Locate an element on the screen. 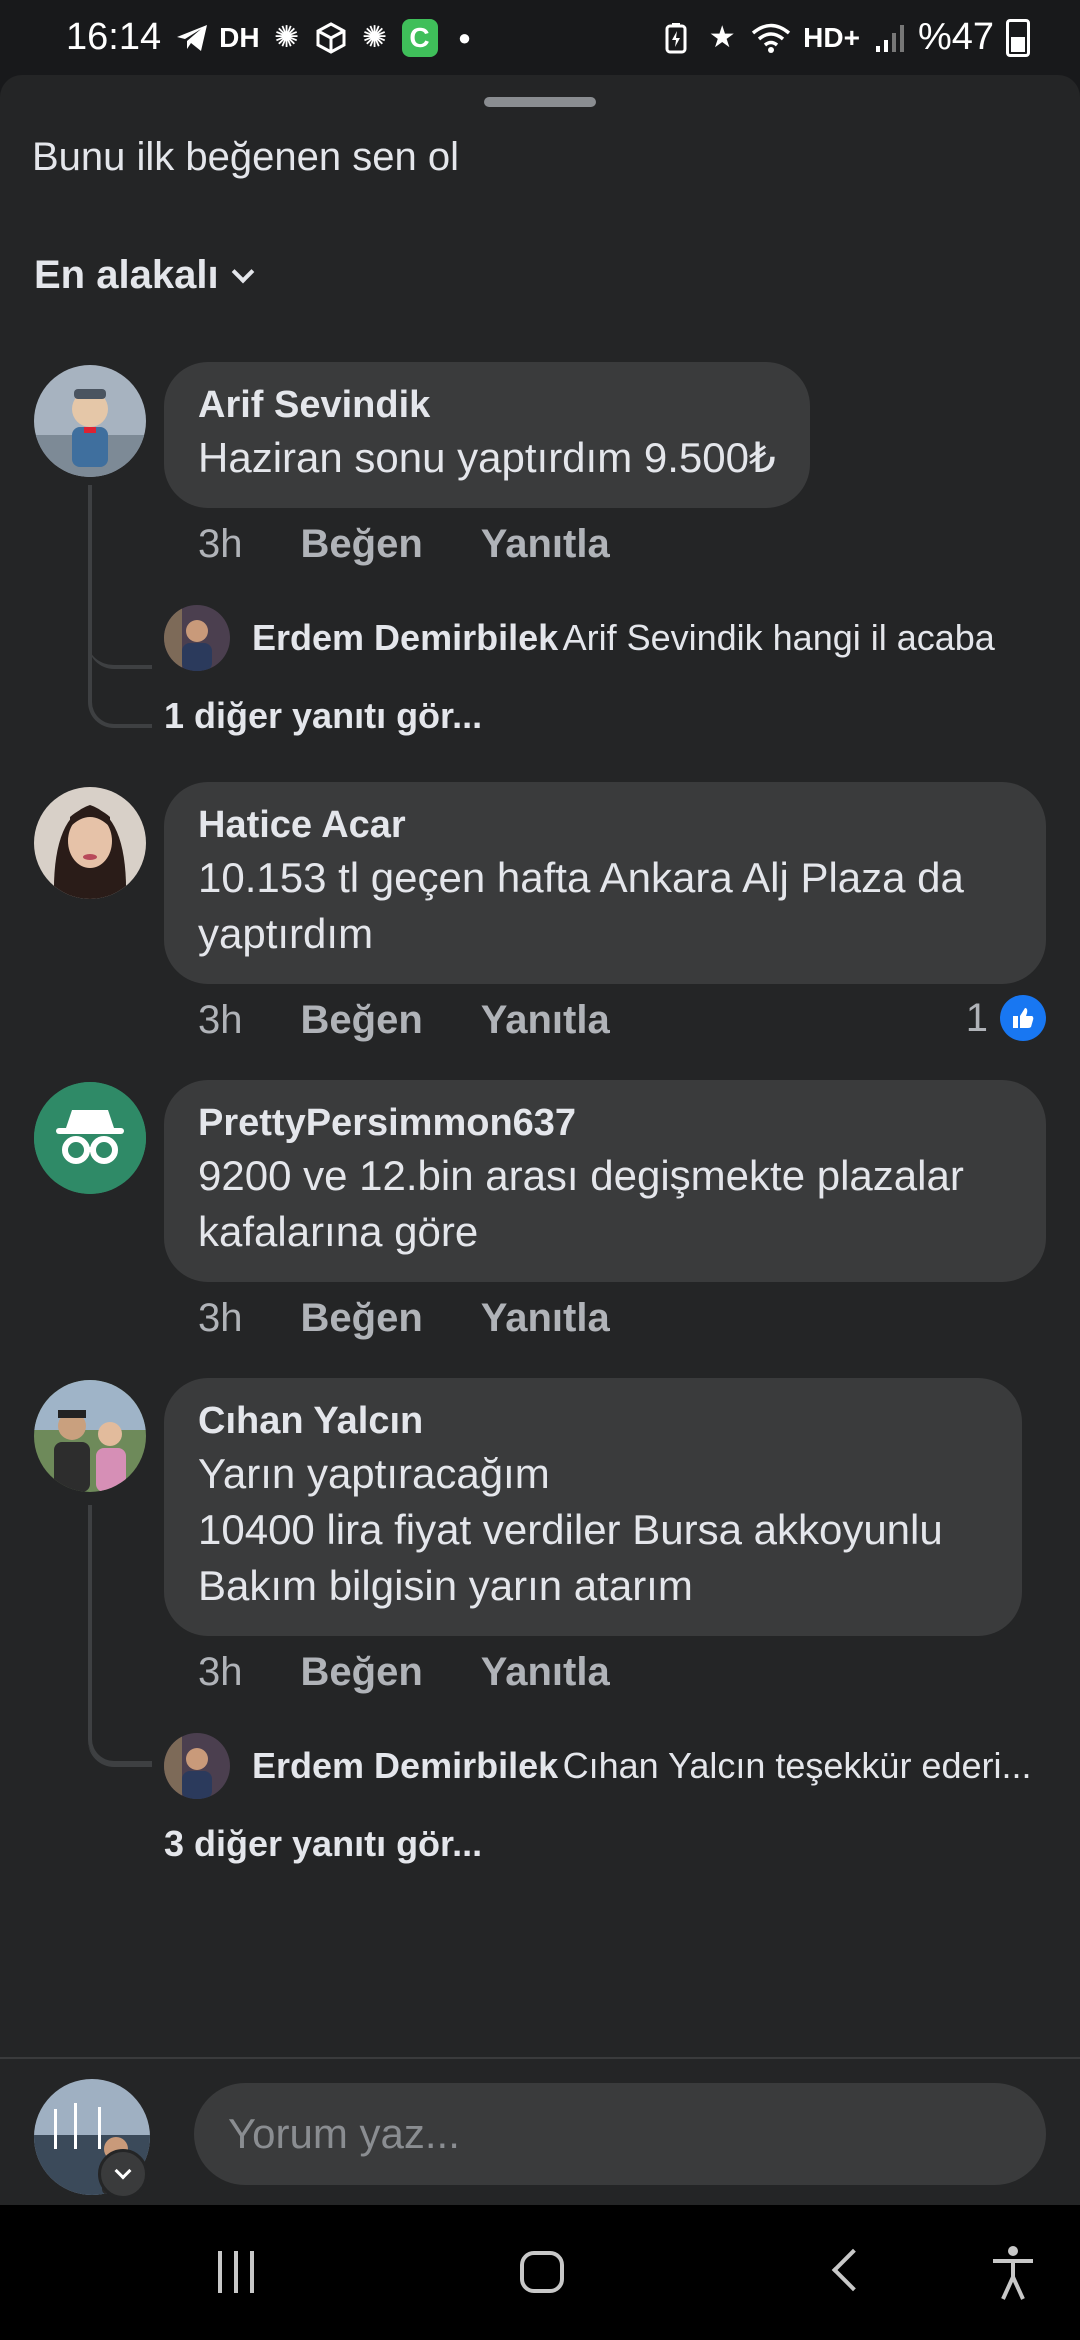 This screenshot has height=2340, width=1080. battery-percent: %47 is located at coordinates (955, 37).